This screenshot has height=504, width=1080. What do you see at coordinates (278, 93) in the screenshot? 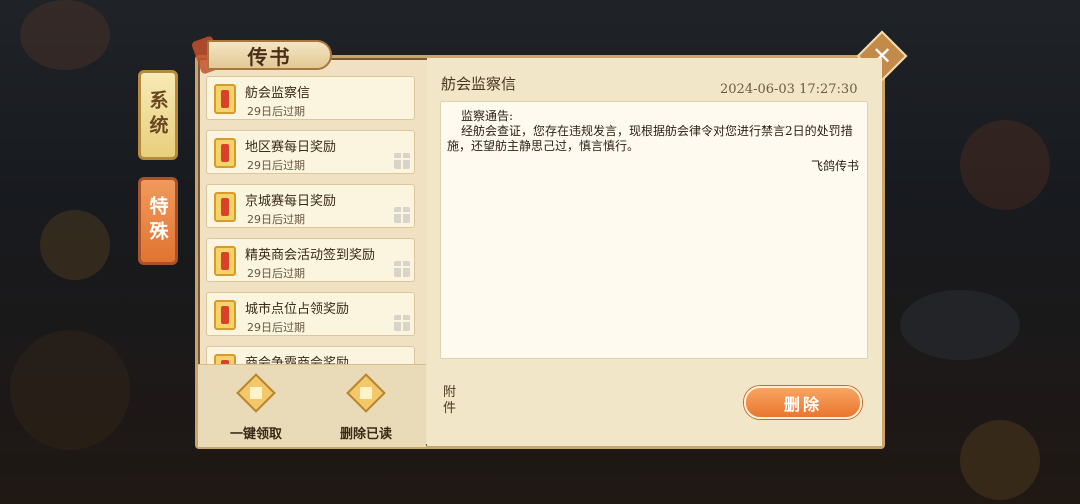
I see `mail-title: 舫会监察信` at bounding box center [278, 93].